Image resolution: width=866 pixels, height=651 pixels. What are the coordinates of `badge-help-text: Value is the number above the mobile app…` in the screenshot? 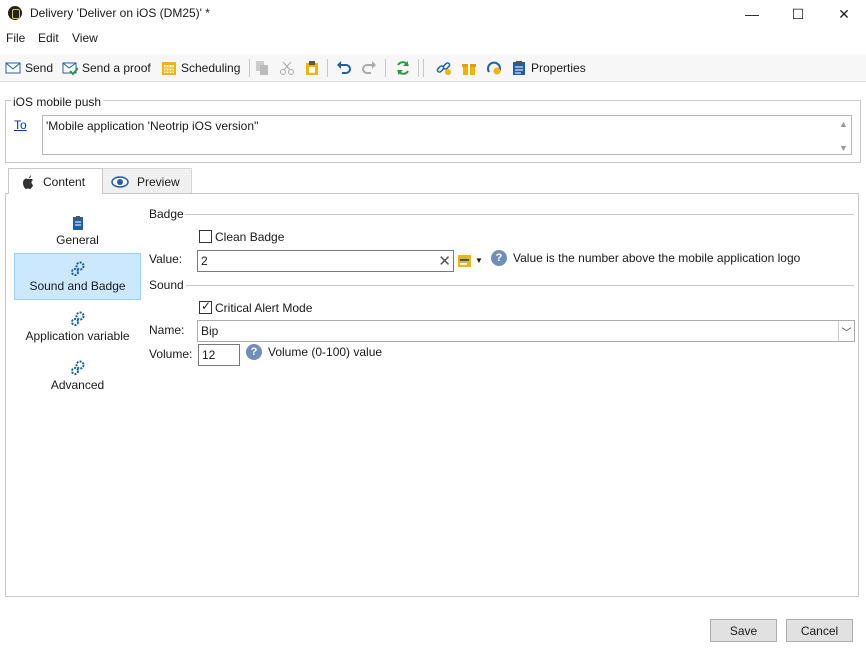 It's located at (657, 258).